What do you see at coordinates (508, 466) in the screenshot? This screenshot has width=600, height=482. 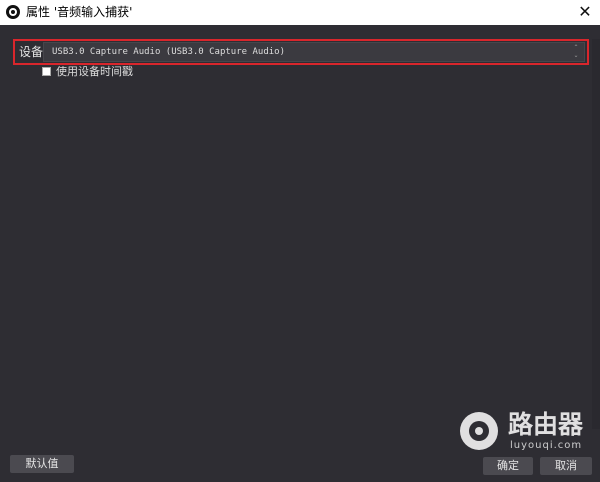 I see `ok-button: 确定` at bounding box center [508, 466].